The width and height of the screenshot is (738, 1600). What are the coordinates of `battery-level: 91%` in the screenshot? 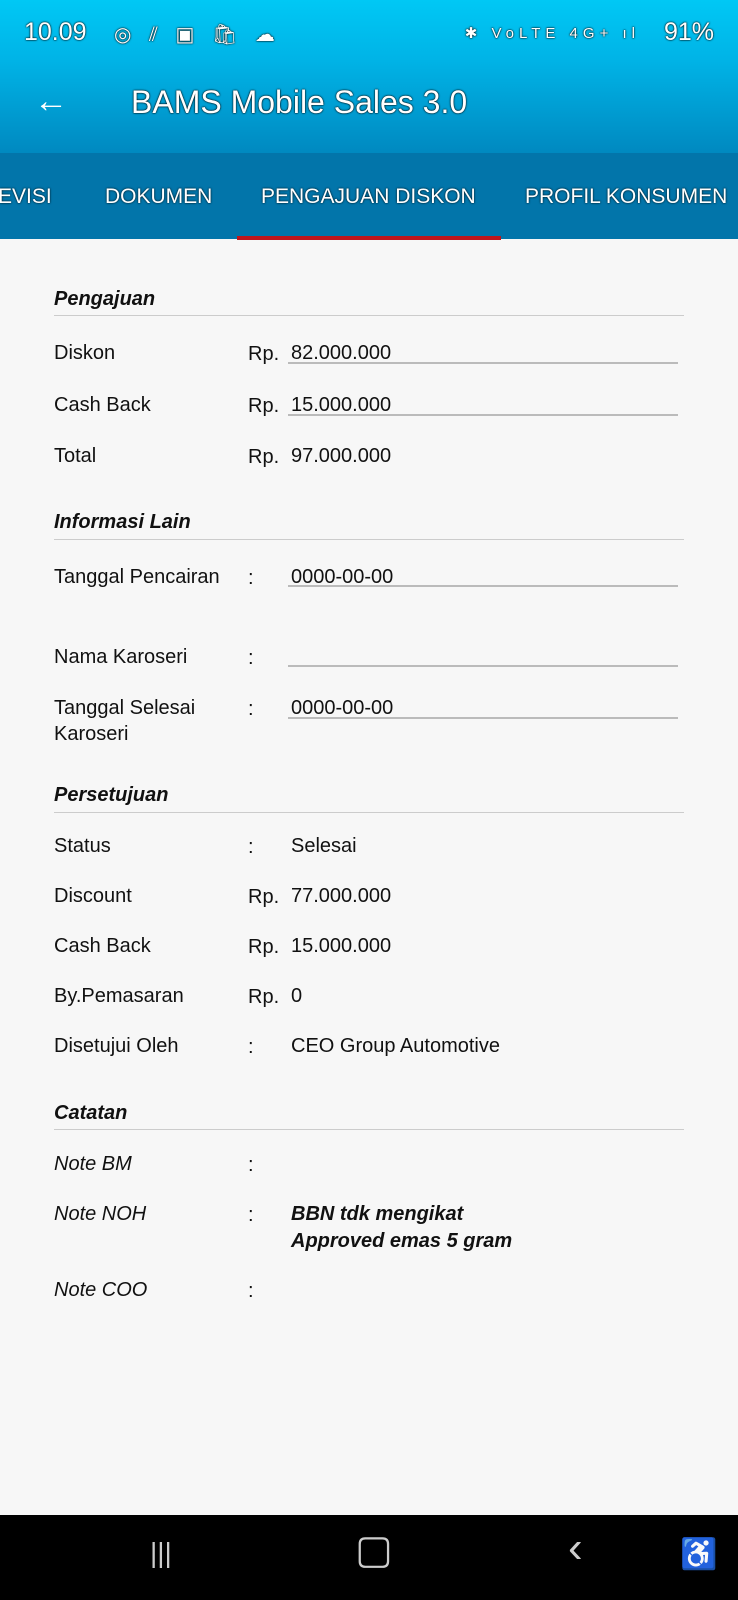 It's located at (688, 32).